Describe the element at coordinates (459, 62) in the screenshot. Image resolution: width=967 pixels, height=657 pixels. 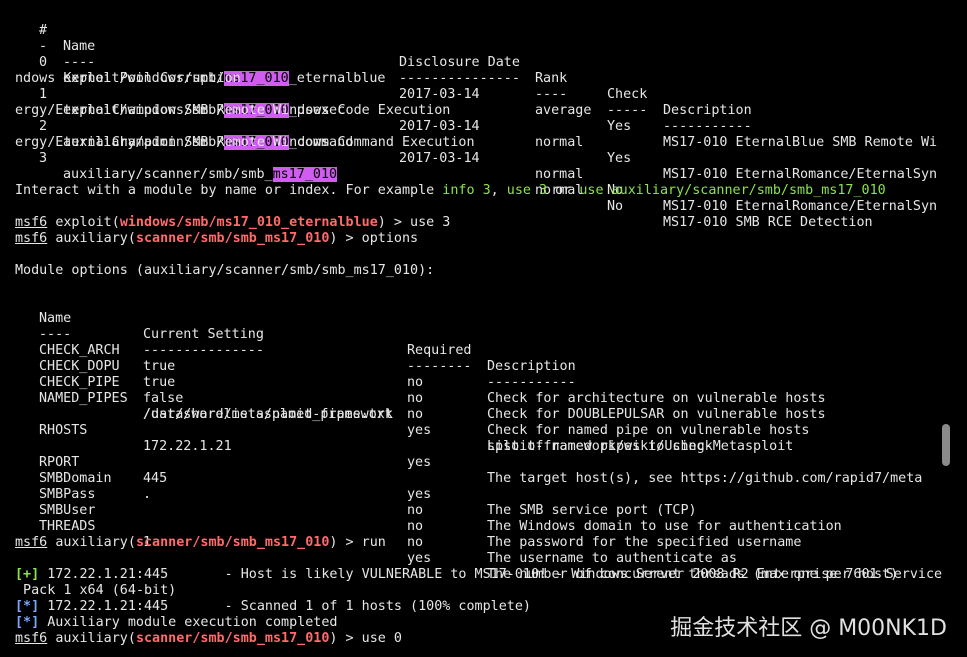
I see `col-date-header: Disclosure Date` at that location.